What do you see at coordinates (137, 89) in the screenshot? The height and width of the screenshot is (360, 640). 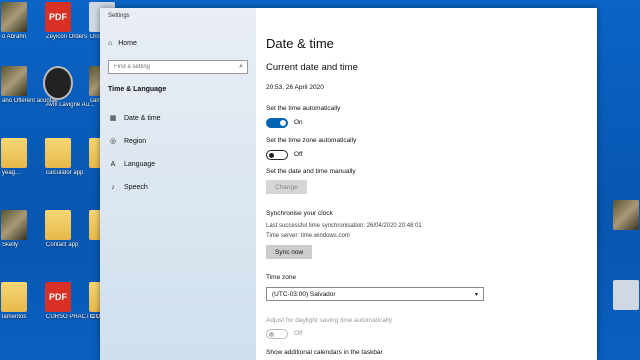 I see `sidebar-section-title: Time & Language` at bounding box center [137, 89].